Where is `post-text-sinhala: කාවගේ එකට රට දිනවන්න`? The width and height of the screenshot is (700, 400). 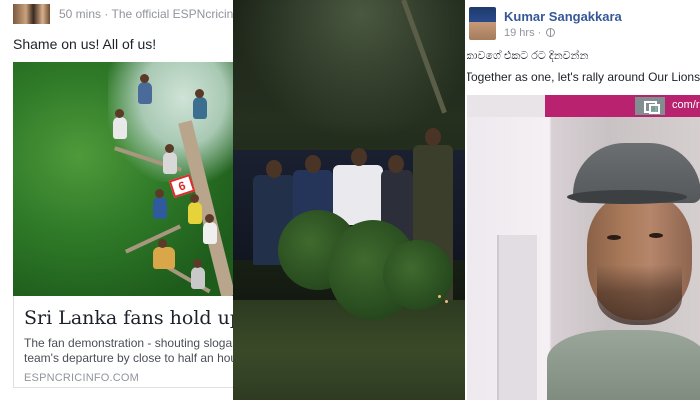
post-text-sinhala: කාවගේ එකට රට දිනවන්න is located at coordinates (527, 56).